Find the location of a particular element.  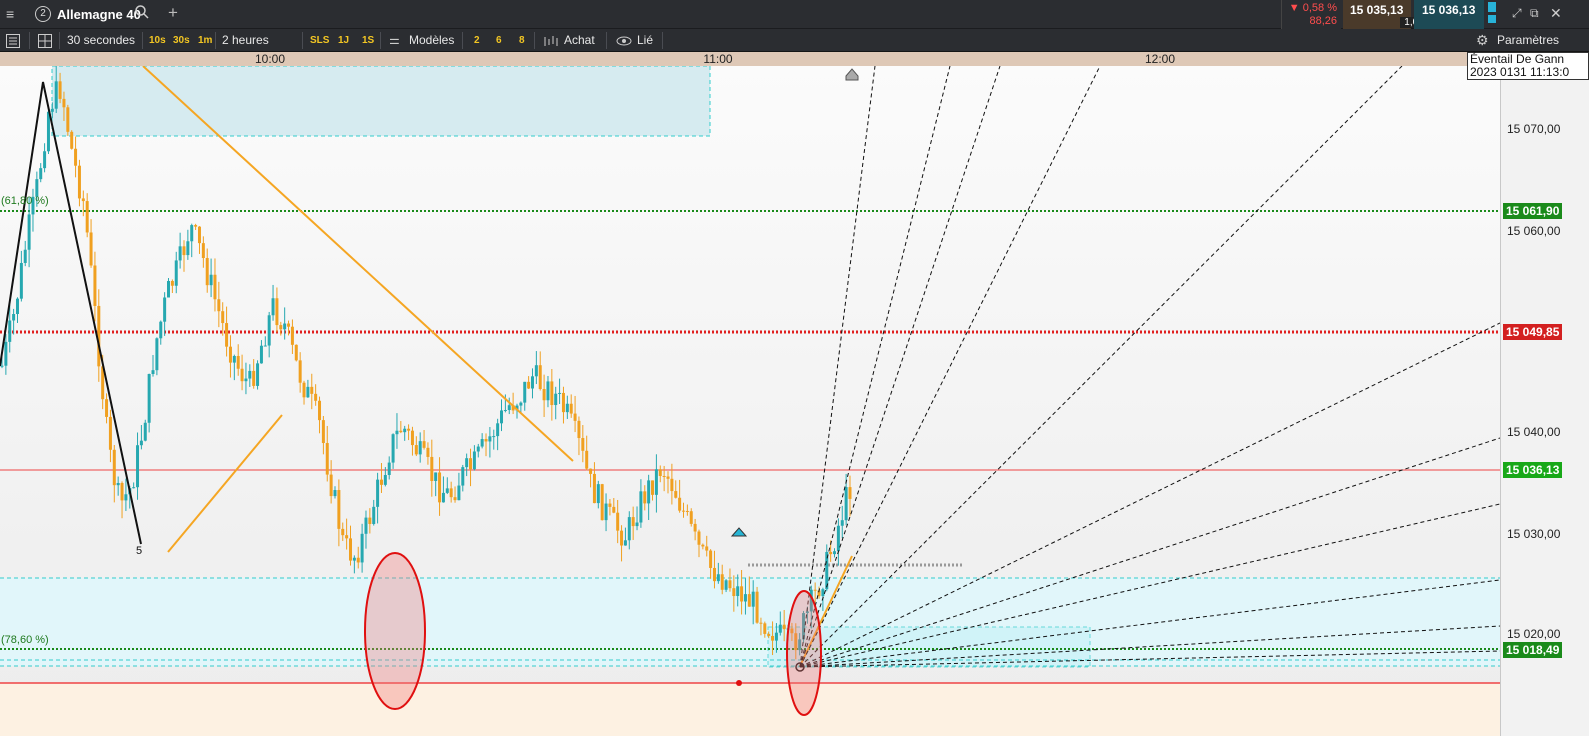

change-points: 88,26 is located at coordinates (1323, 21).